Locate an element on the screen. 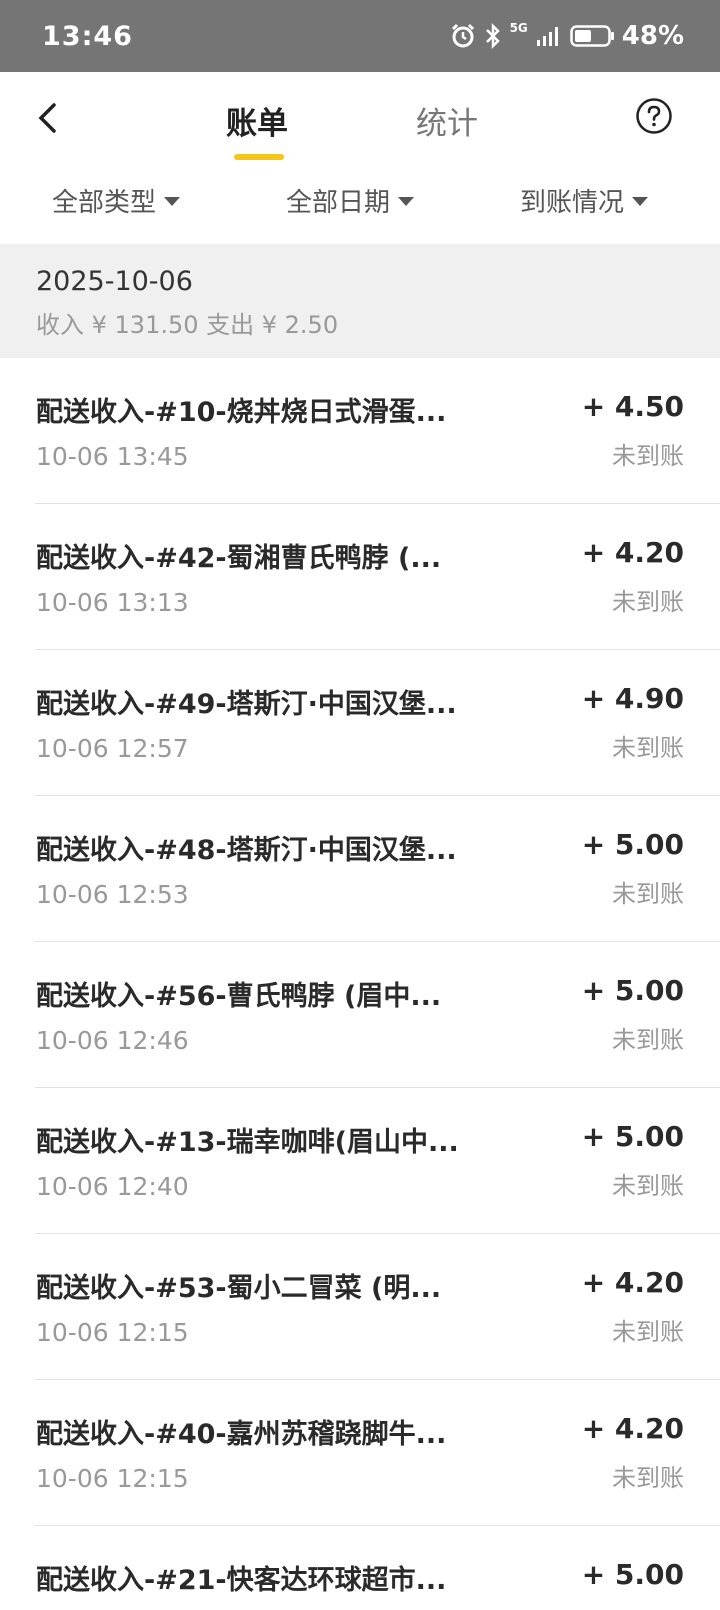 The width and height of the screenshot is (720, 1610). question-icon is located at coordinates (654, 116).